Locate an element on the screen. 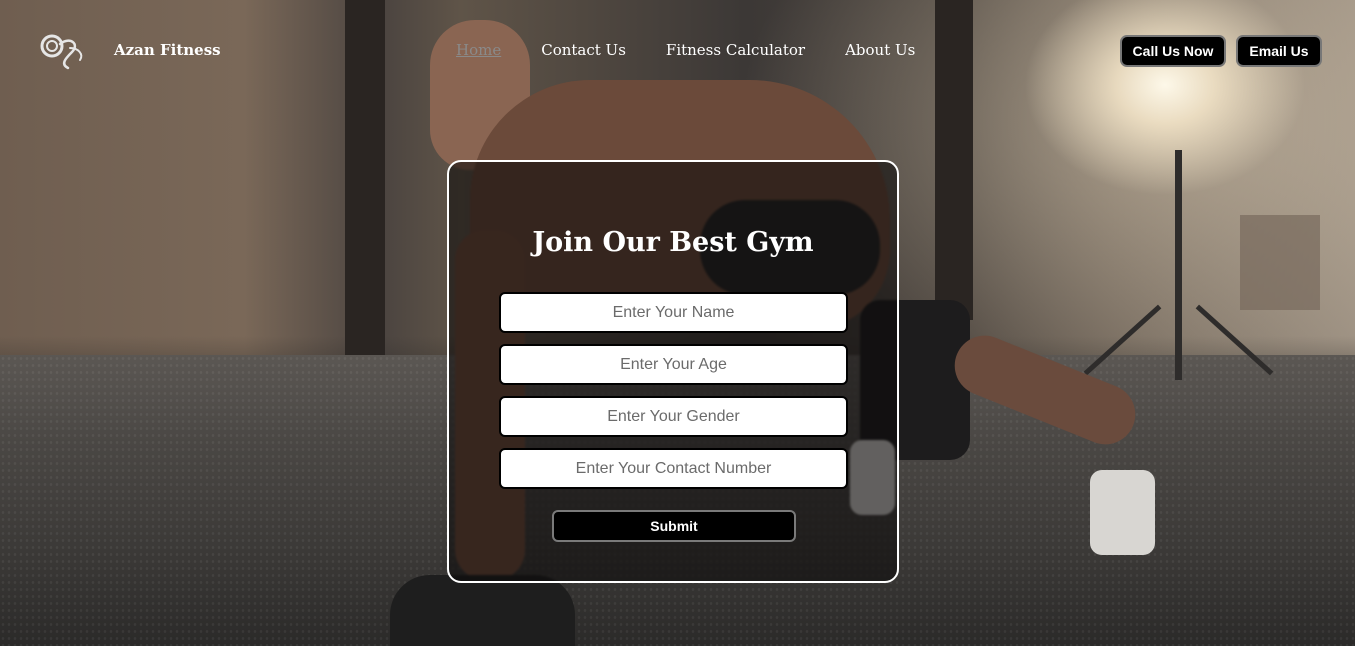 The height and width of the screenshot is (646, 1355). submit-button: Submit is located at coordinates (674, 526).